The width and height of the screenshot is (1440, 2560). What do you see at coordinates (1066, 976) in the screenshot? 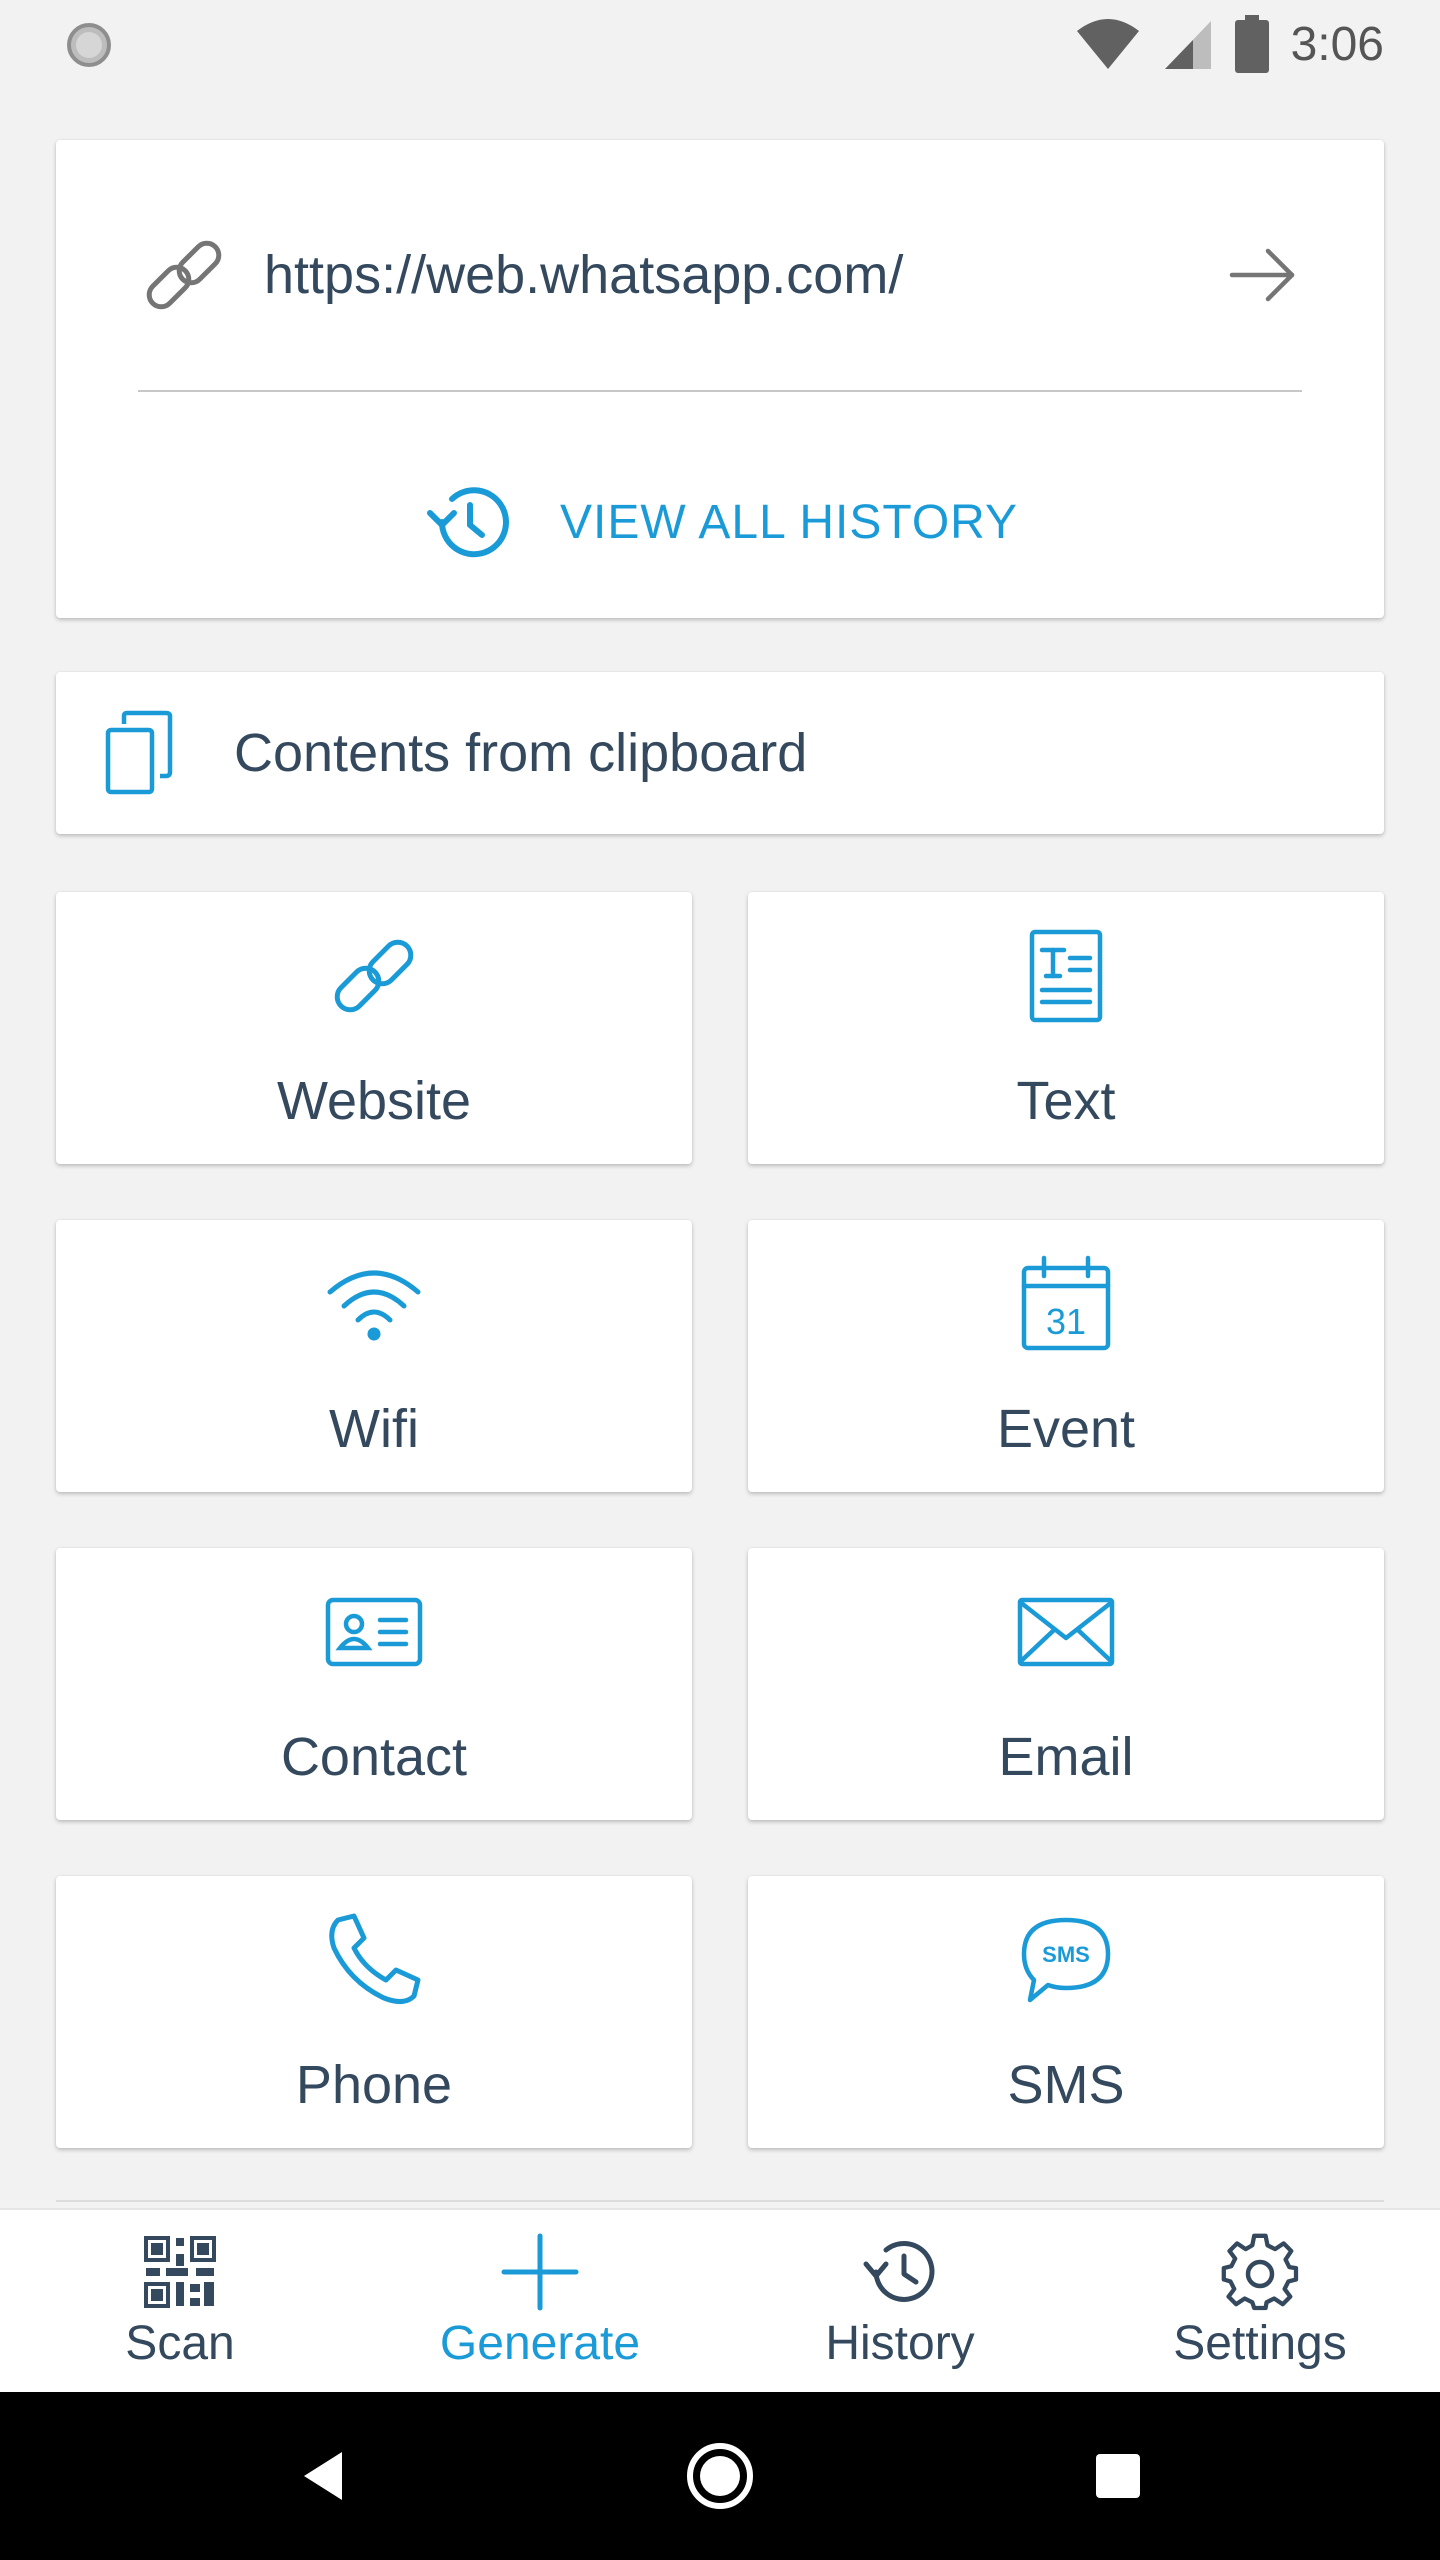
I see `text-document-icon` at bounding box center [1066, 976].